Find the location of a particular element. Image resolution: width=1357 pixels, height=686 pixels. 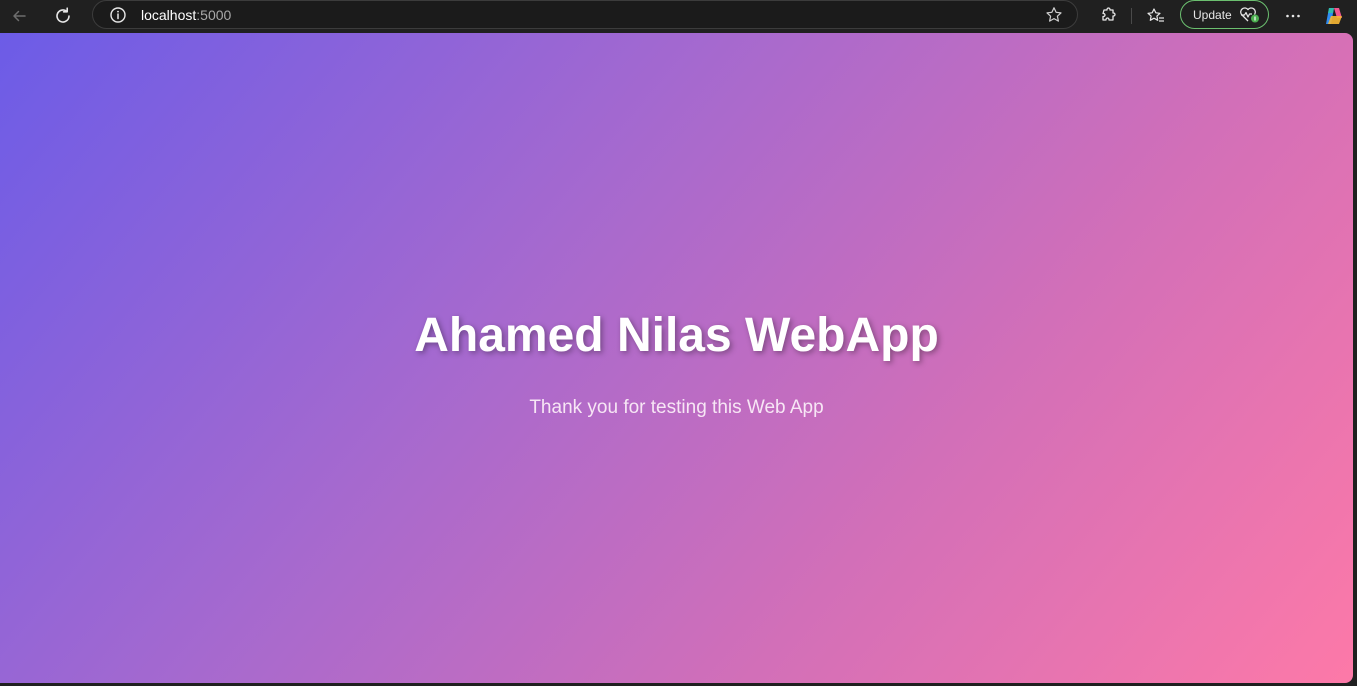

copilot-icon is located at coordinates (1334, 16).